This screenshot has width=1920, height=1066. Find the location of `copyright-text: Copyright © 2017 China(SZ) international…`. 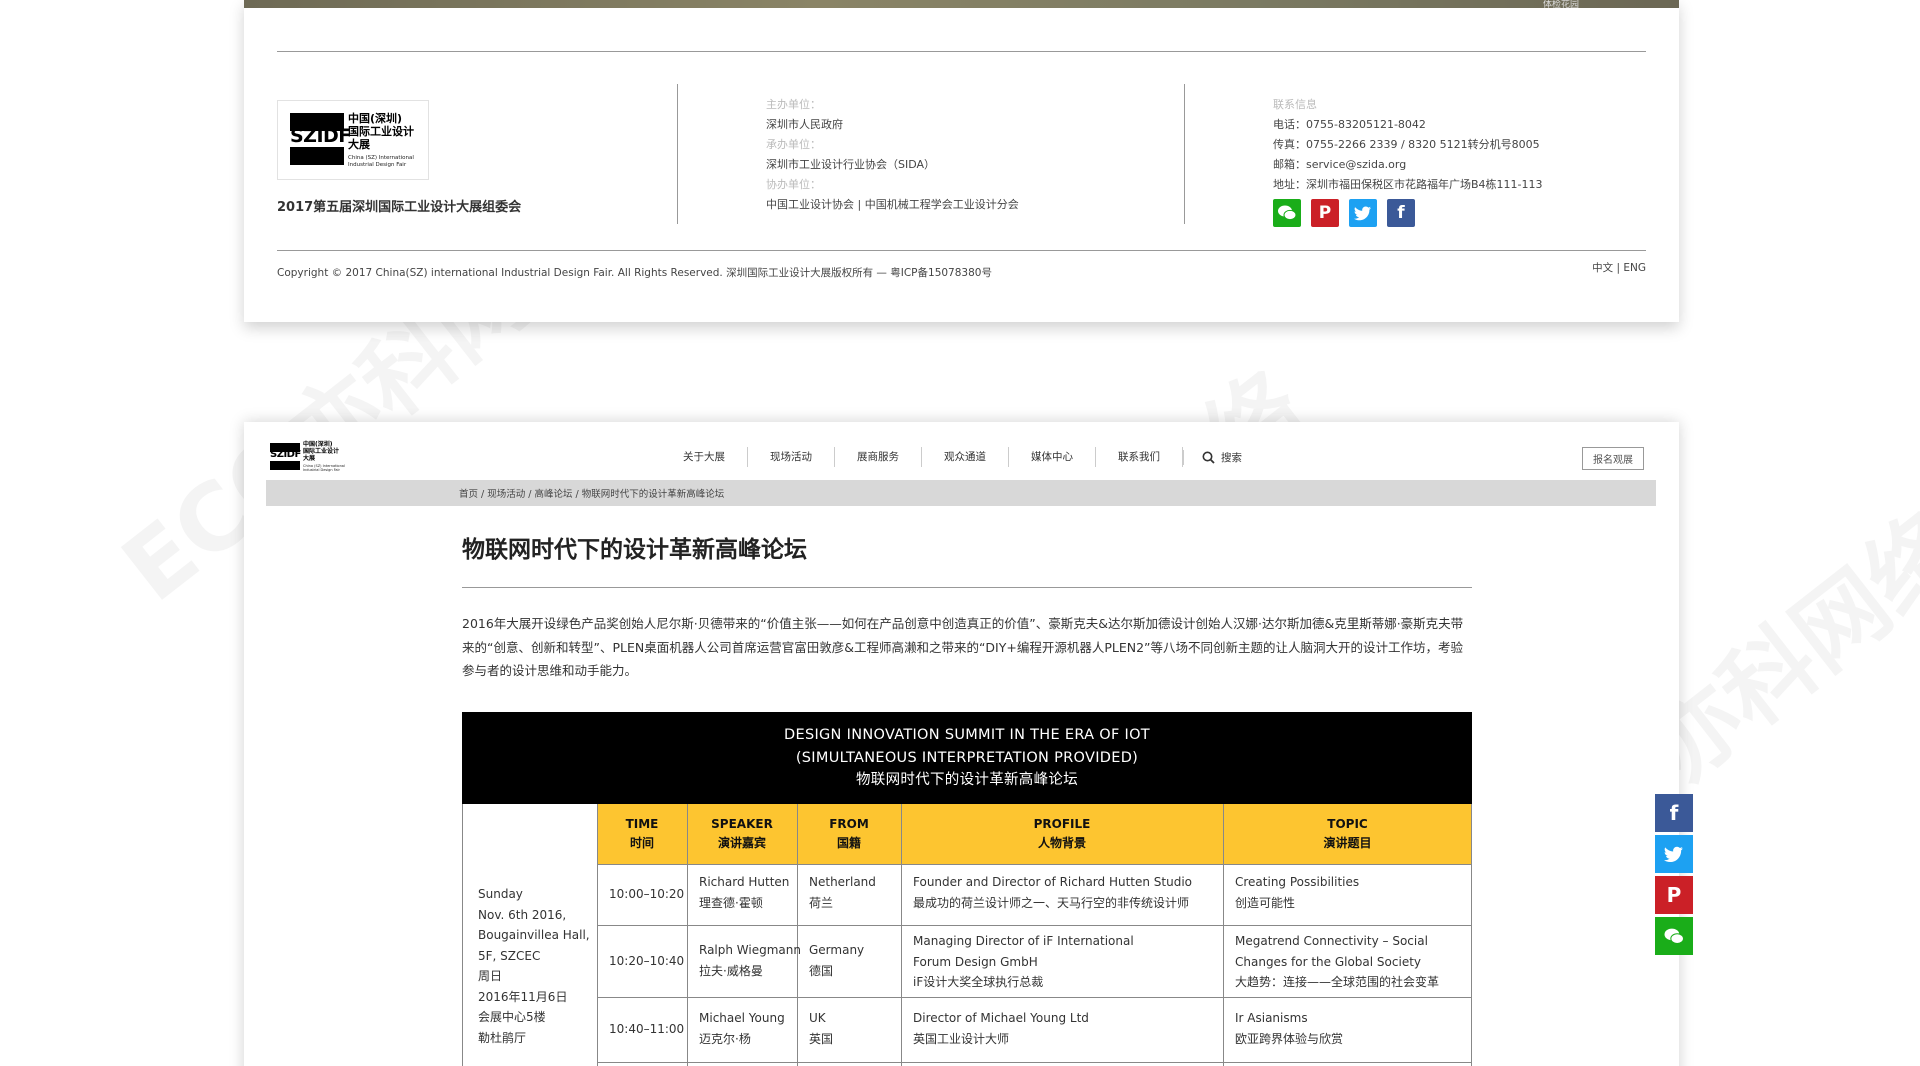

copyright-text: Copyright © 2017 China(SZ) international… is located at coordinates (634, 273).